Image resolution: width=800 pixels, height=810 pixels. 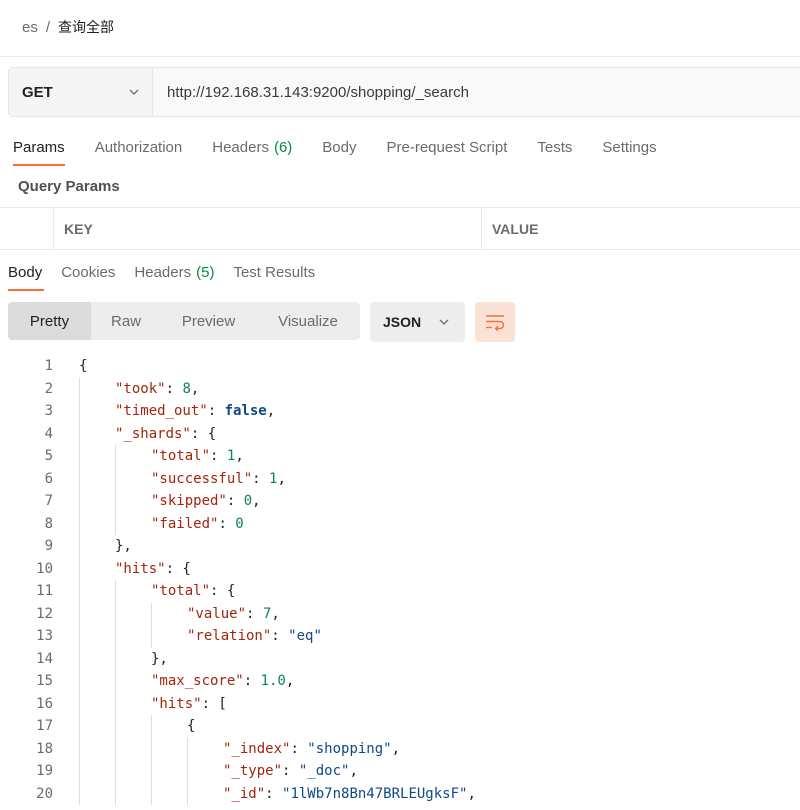 What do you see at coordinates (140, 568) in the screenshot?
I see `code-token: "hits"` at bounding box center [140, 568].